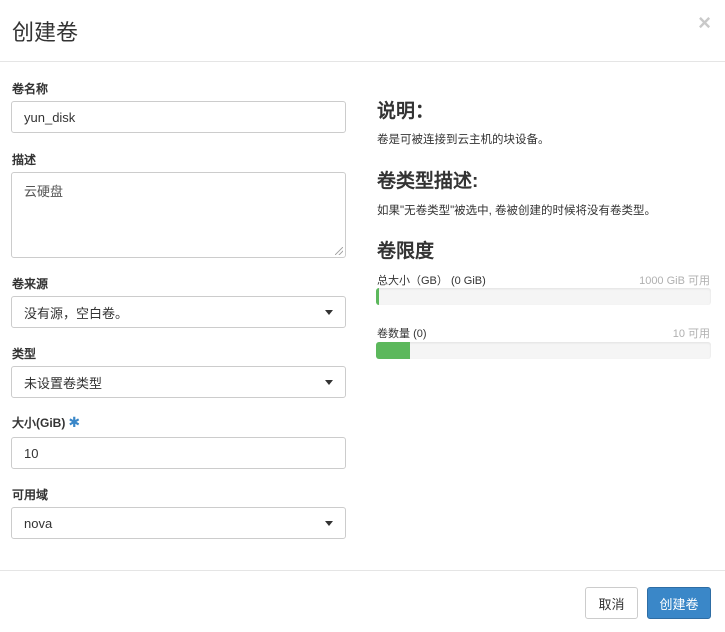 The width and height of the screenshot is (725, 632). What do you see at coordinates (420, 334) in the screenshot?
I see `volume-count-used: (0)` at bounding box center [420, 334].